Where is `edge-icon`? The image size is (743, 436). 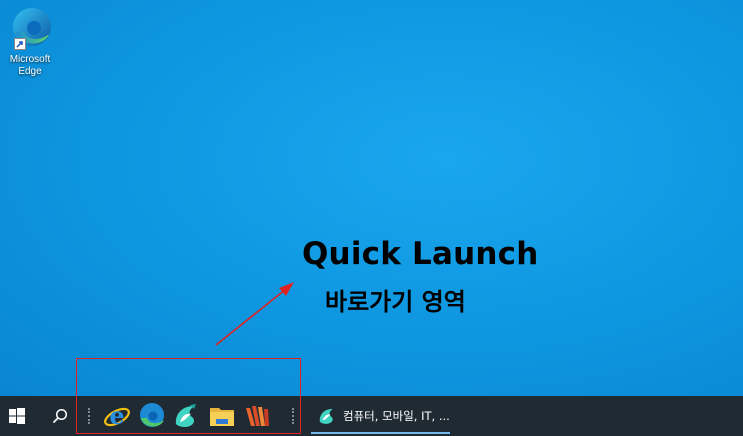
edge-icon is located at coordinates (30, 28).